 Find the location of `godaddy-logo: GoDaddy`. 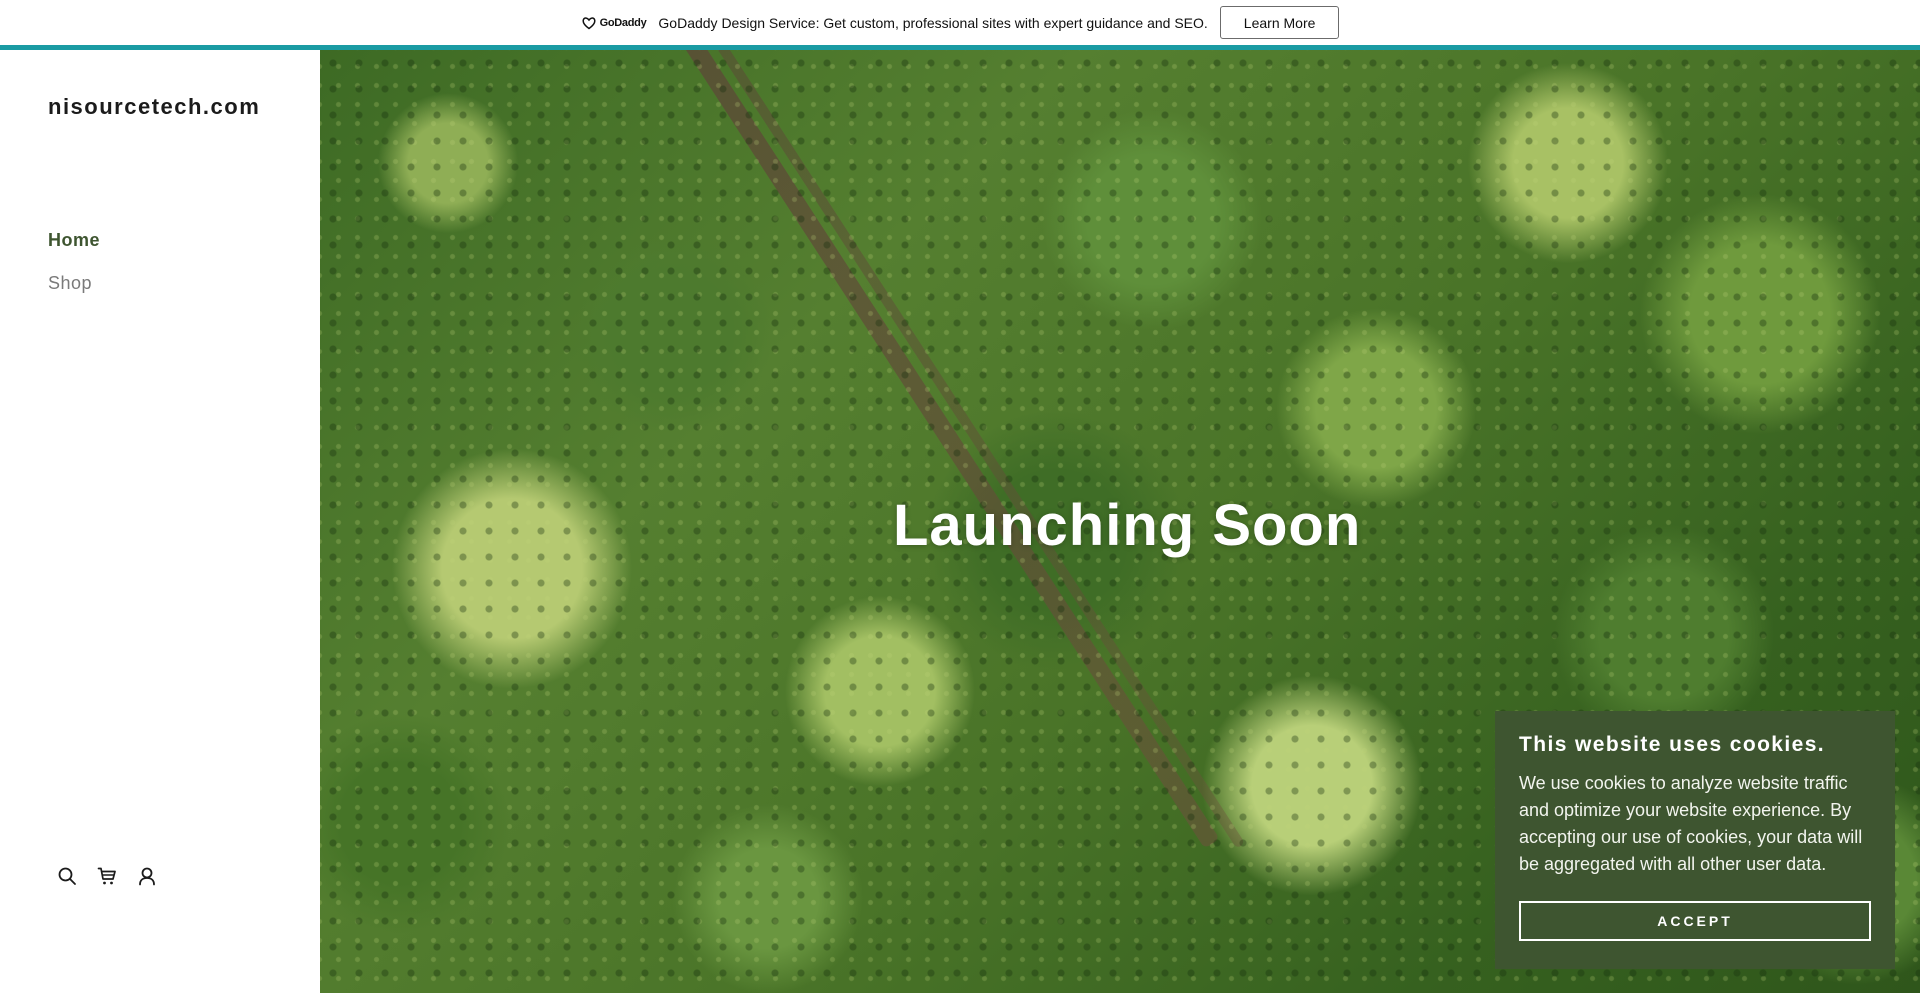

godaddy-logo: GoDaddy is located at coordinates (614, 23).